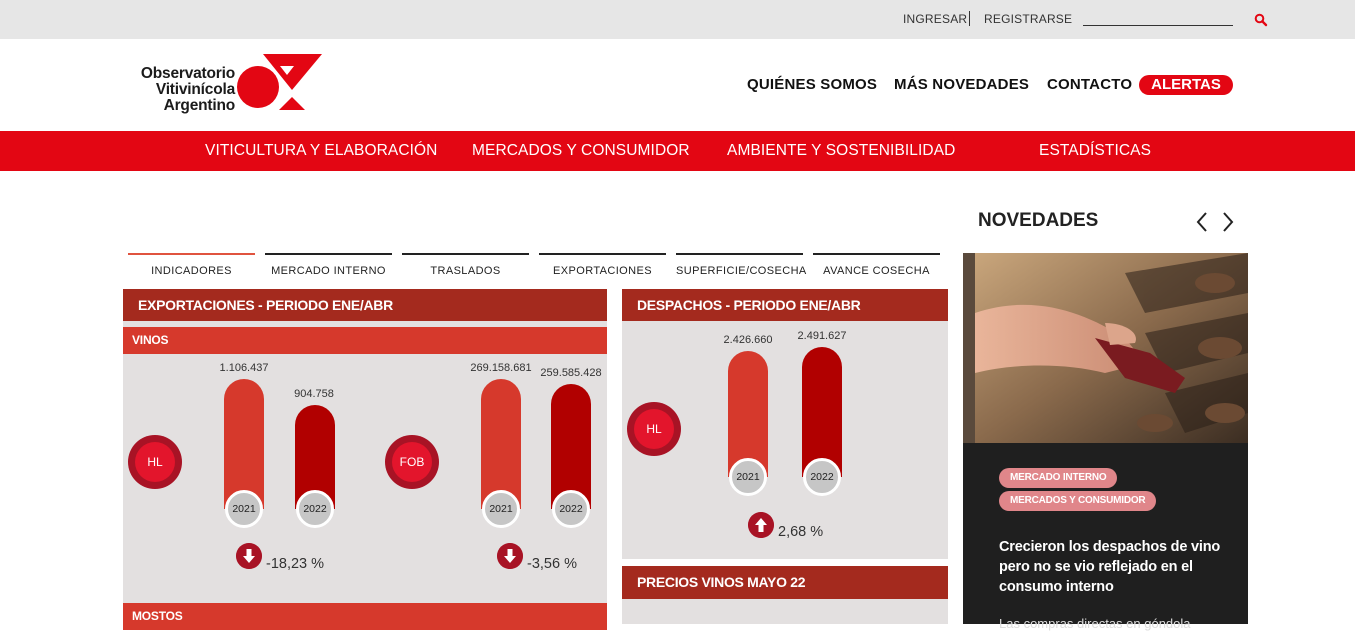 The height and width of the screenshot is (633, 1355). I want to click on tab-exportaciones: EXPORTACIONES, so click(602, 266).